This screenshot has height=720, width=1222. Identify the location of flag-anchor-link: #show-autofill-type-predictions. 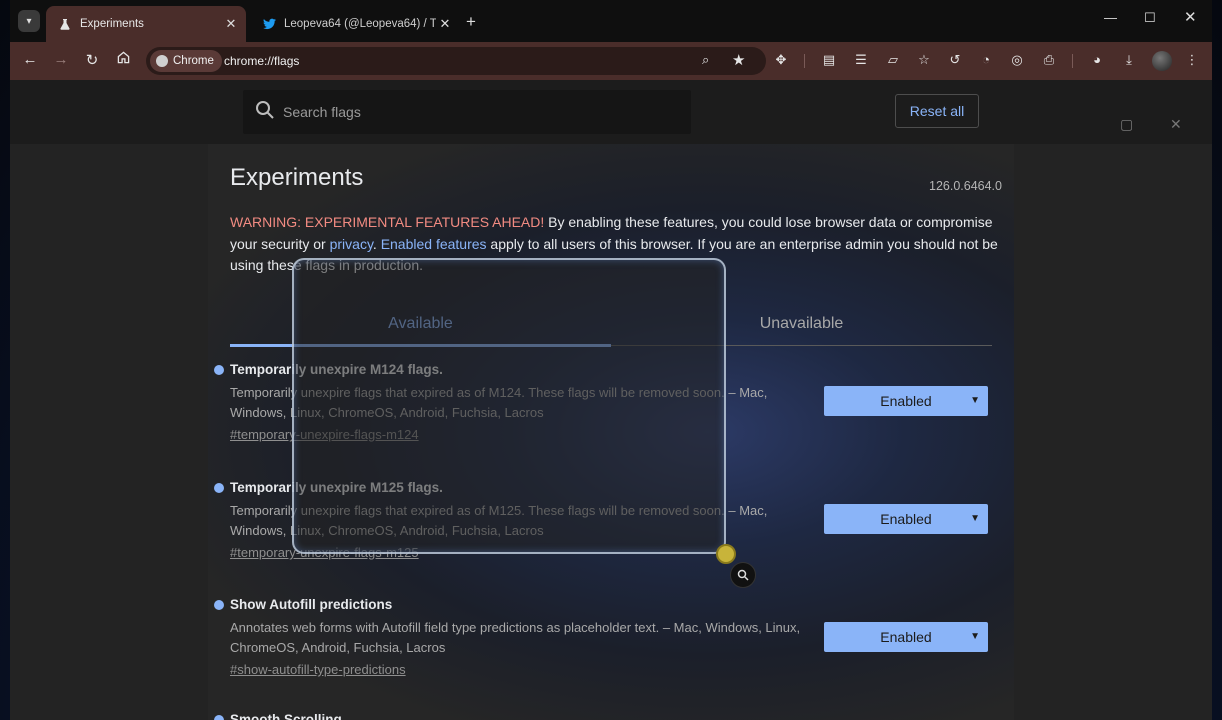
(615, 669).